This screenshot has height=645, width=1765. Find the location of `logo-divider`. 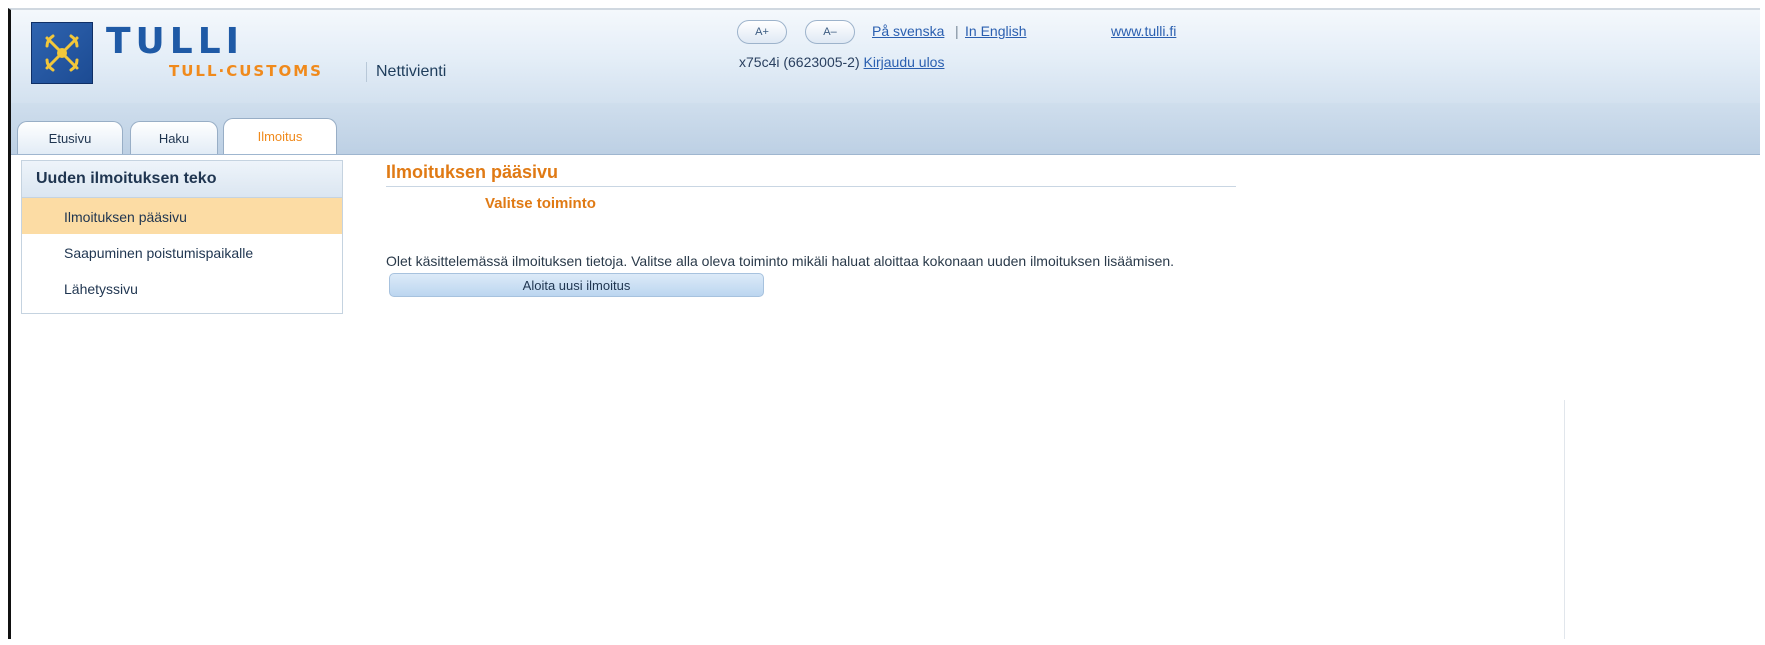

logo-divider is located at coordinates (366, 72).